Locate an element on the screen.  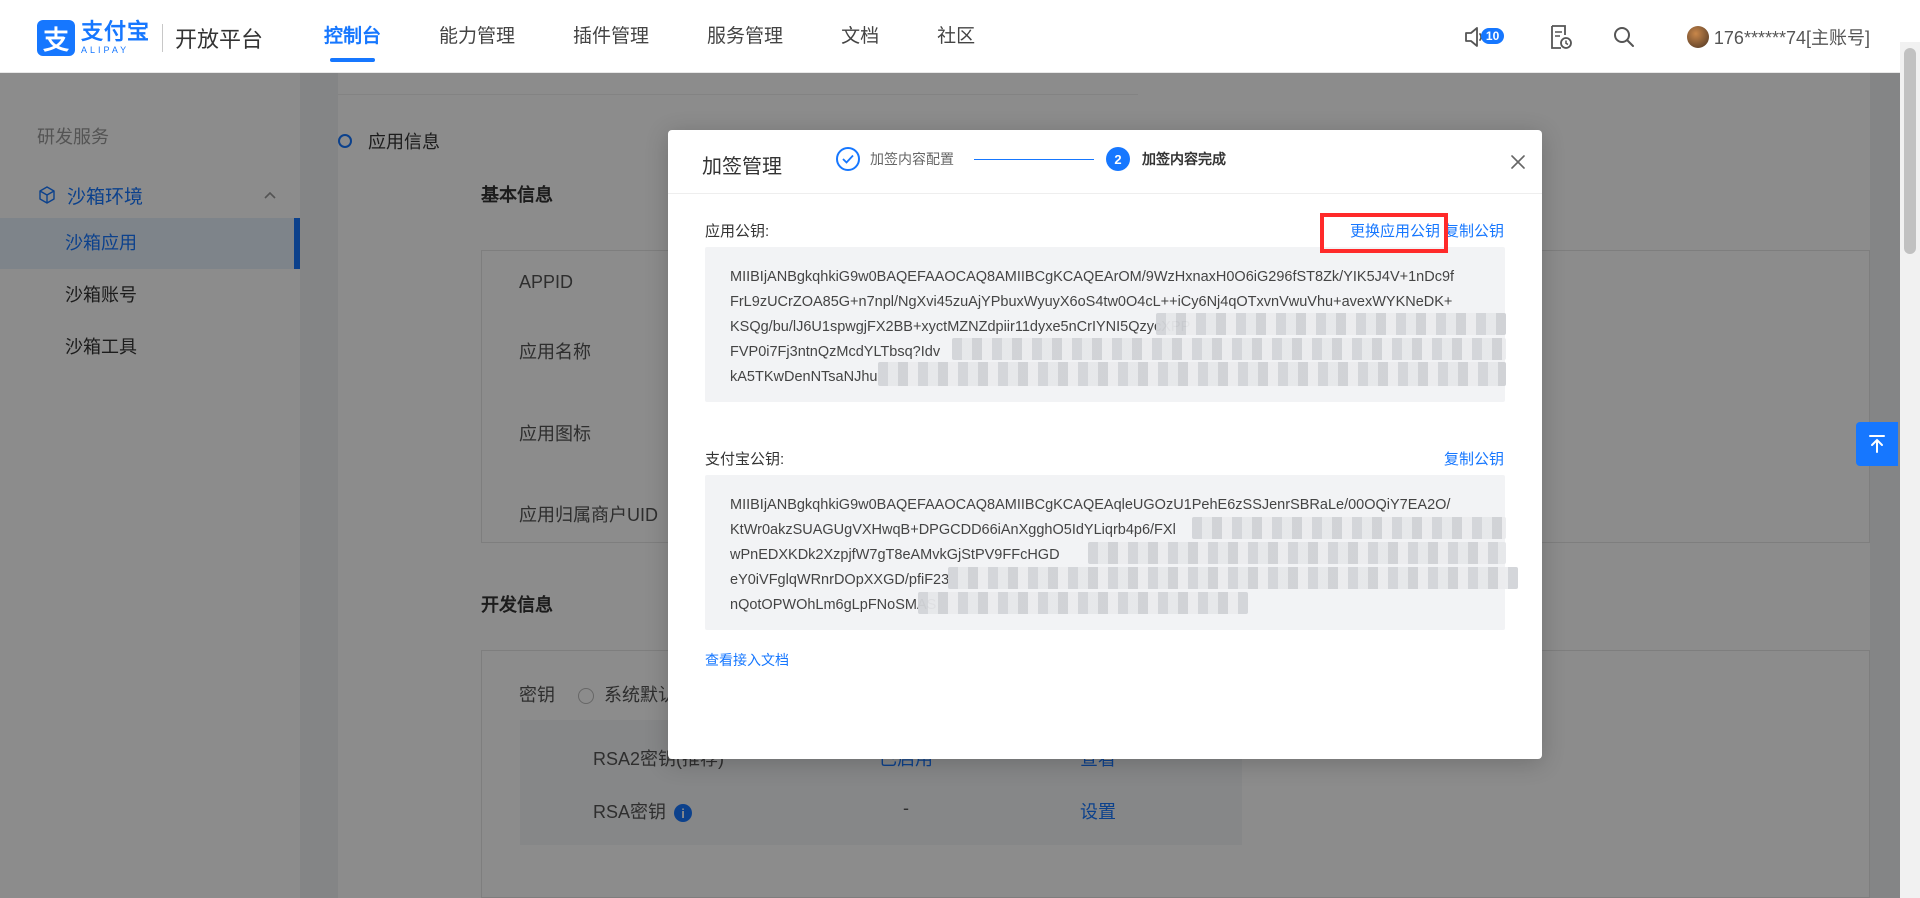
step-2-number: 2 is located at coordinates (1118, 159).